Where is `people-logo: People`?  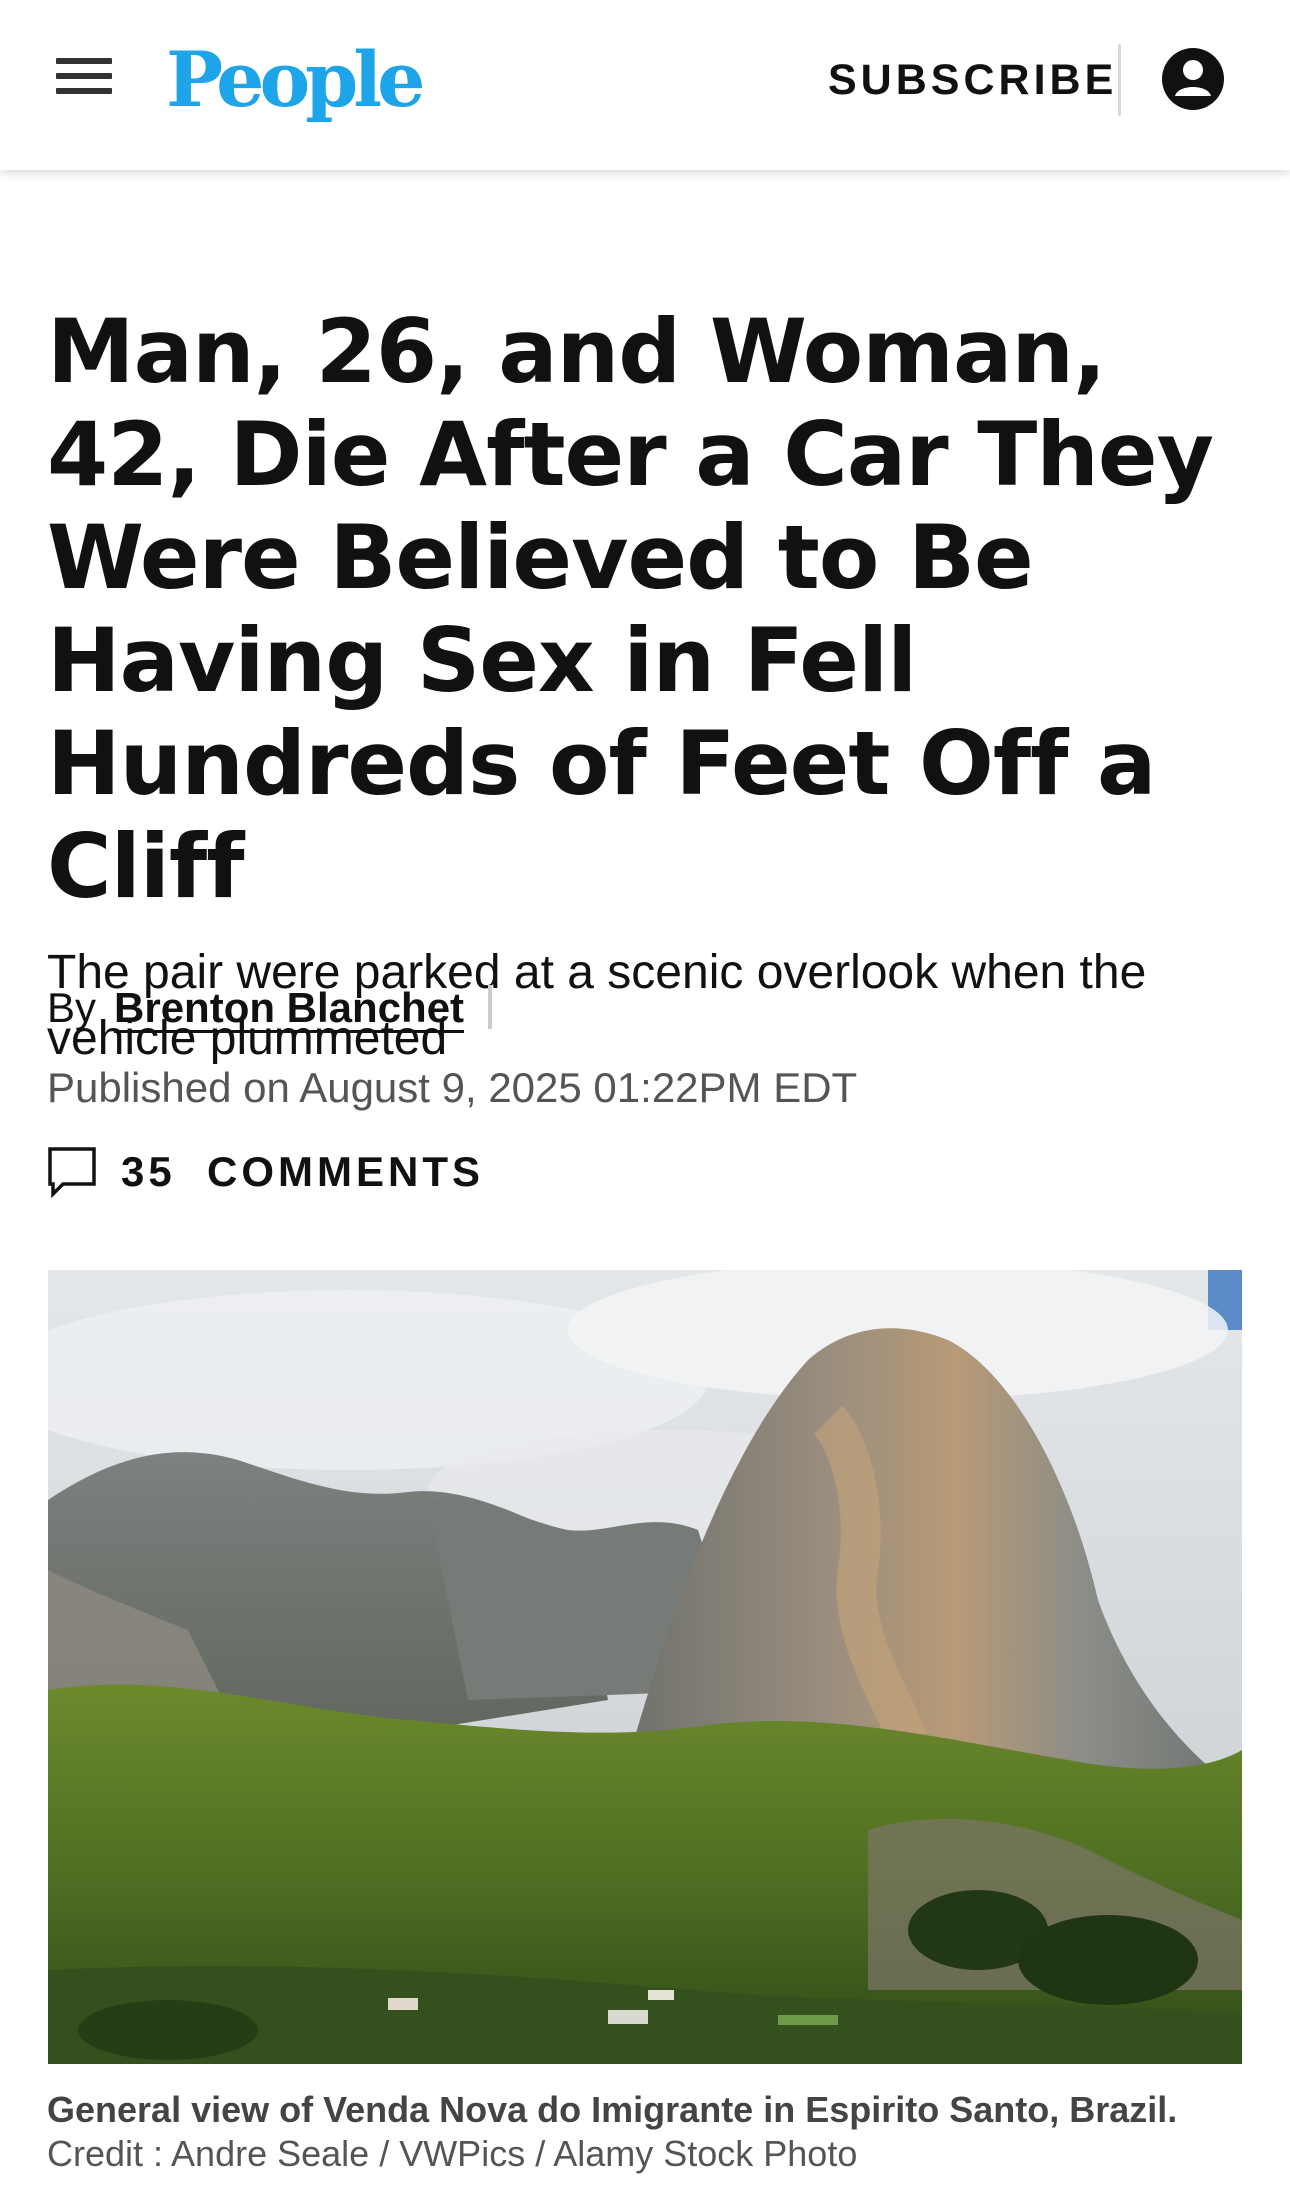
people-logo: People is located at coordinates (296, 80).